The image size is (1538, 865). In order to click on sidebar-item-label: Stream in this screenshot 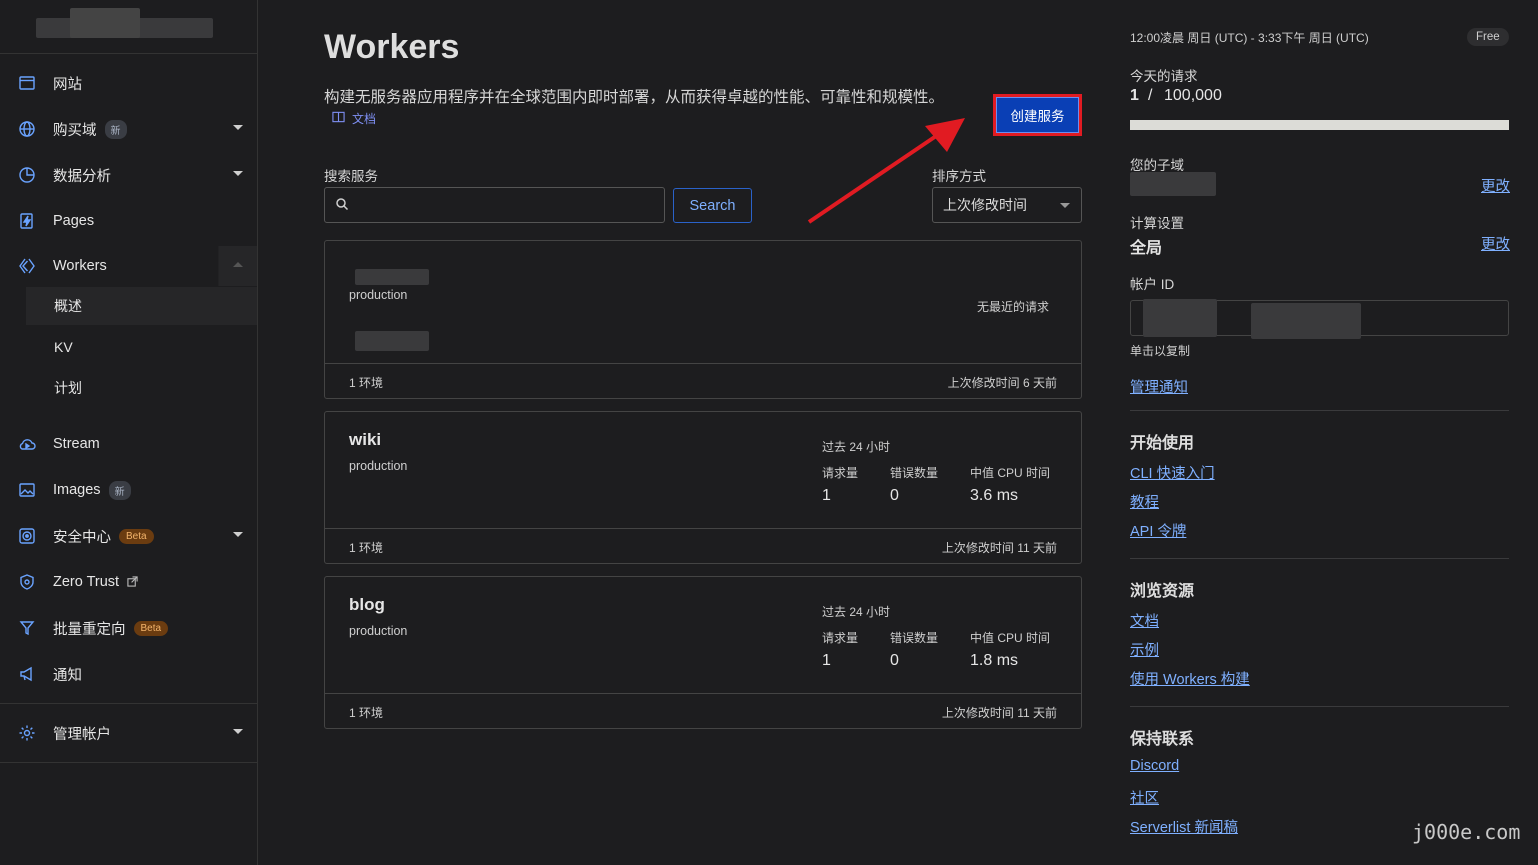, I will do `click(76, 444)`.